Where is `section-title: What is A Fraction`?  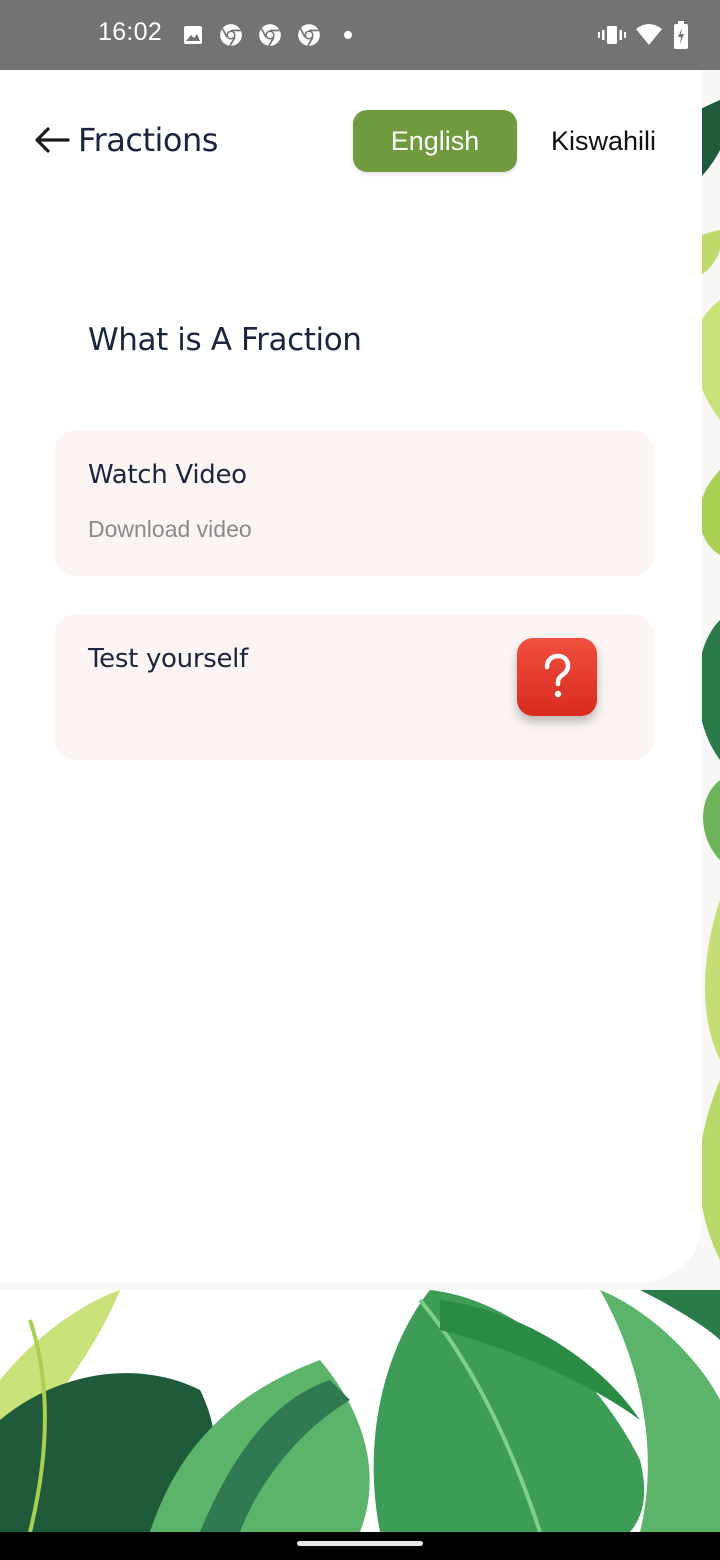
section-title: What is A Fraction is located at coordinates (225, 340).